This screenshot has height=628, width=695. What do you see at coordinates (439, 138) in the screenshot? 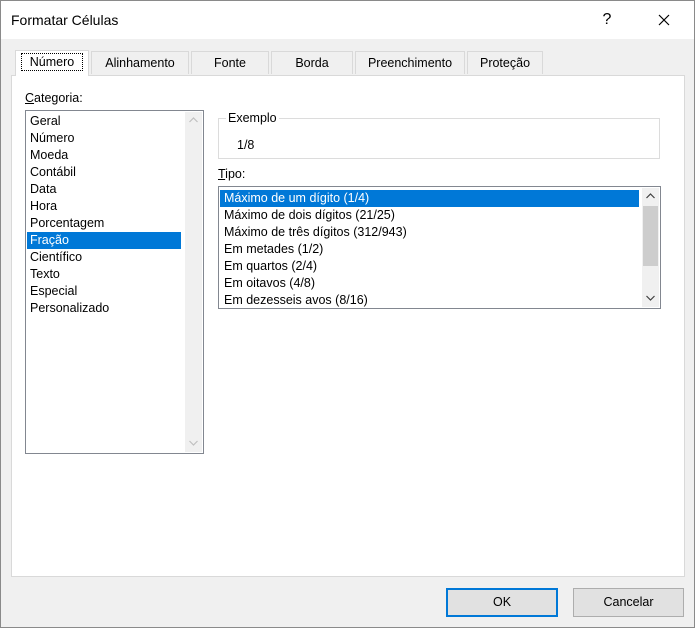
I see `exemplo-group` at bounding box center [439, 138].